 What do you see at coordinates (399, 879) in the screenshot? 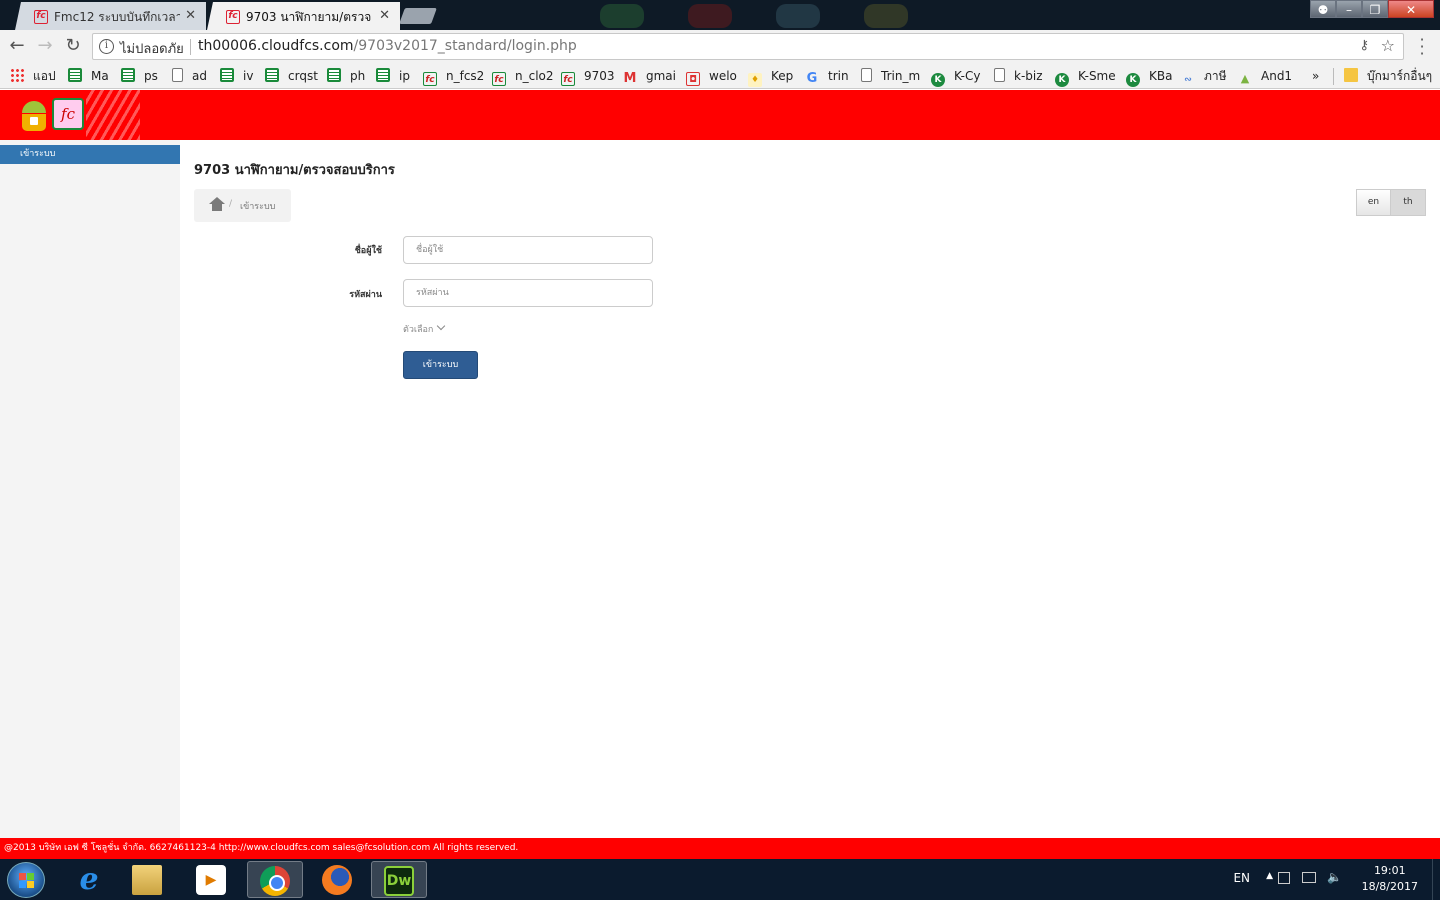
I see `taskbar-dreamweaver: Dw` at bounding box center [399, 879].